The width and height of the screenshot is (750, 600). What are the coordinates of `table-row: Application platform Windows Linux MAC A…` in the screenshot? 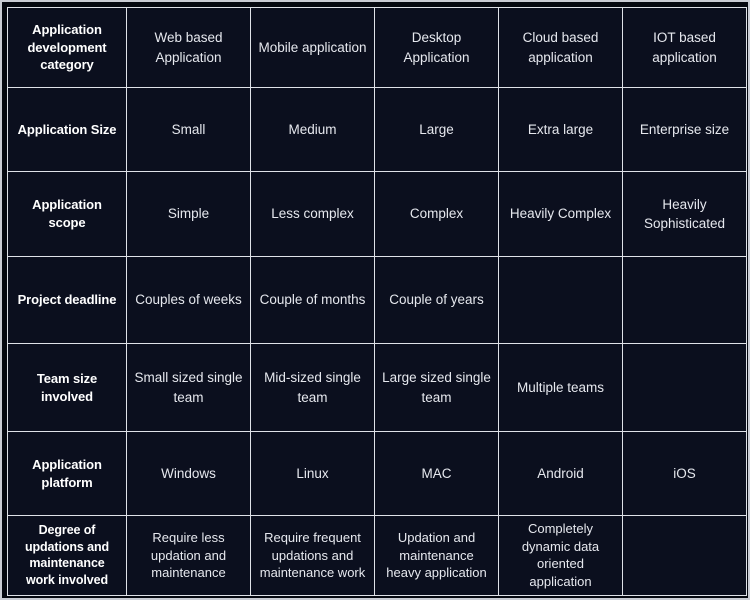 It's located at (377, 473).